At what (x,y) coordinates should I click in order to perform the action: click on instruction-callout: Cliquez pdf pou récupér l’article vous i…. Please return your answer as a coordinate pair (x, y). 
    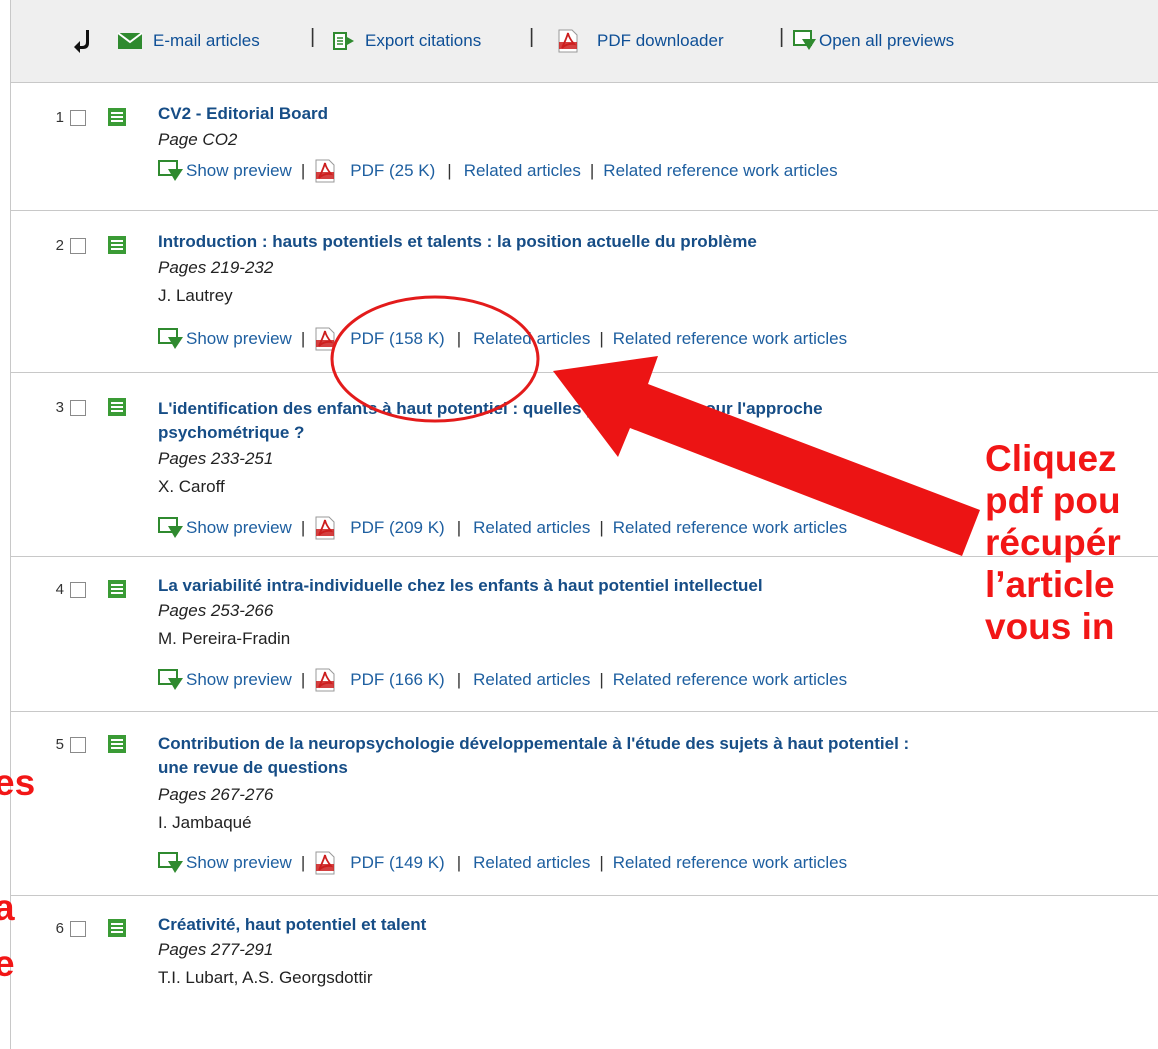
    Looking at the image, I should click on (1053, 542).